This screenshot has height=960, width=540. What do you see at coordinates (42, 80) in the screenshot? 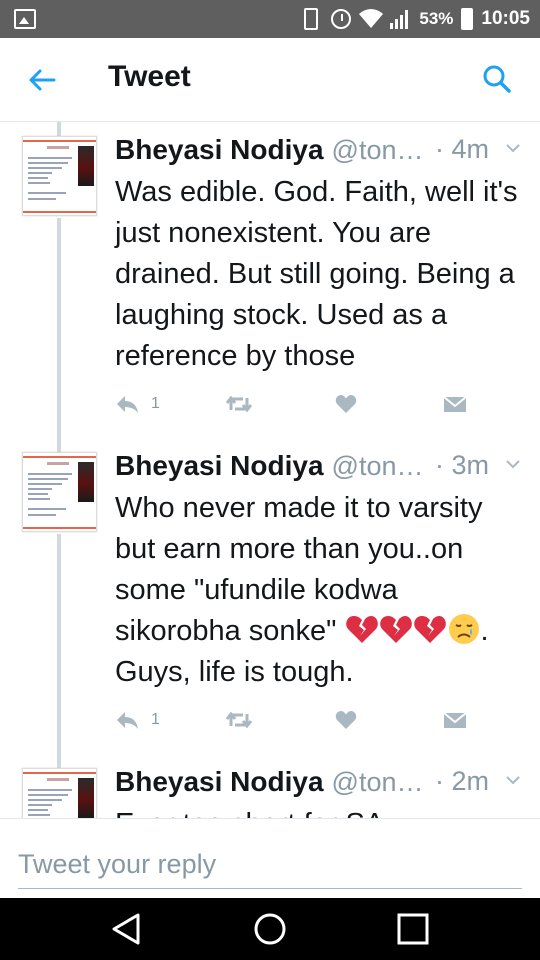
I see `back-arrow-icon` at bounding box center [42, 80].